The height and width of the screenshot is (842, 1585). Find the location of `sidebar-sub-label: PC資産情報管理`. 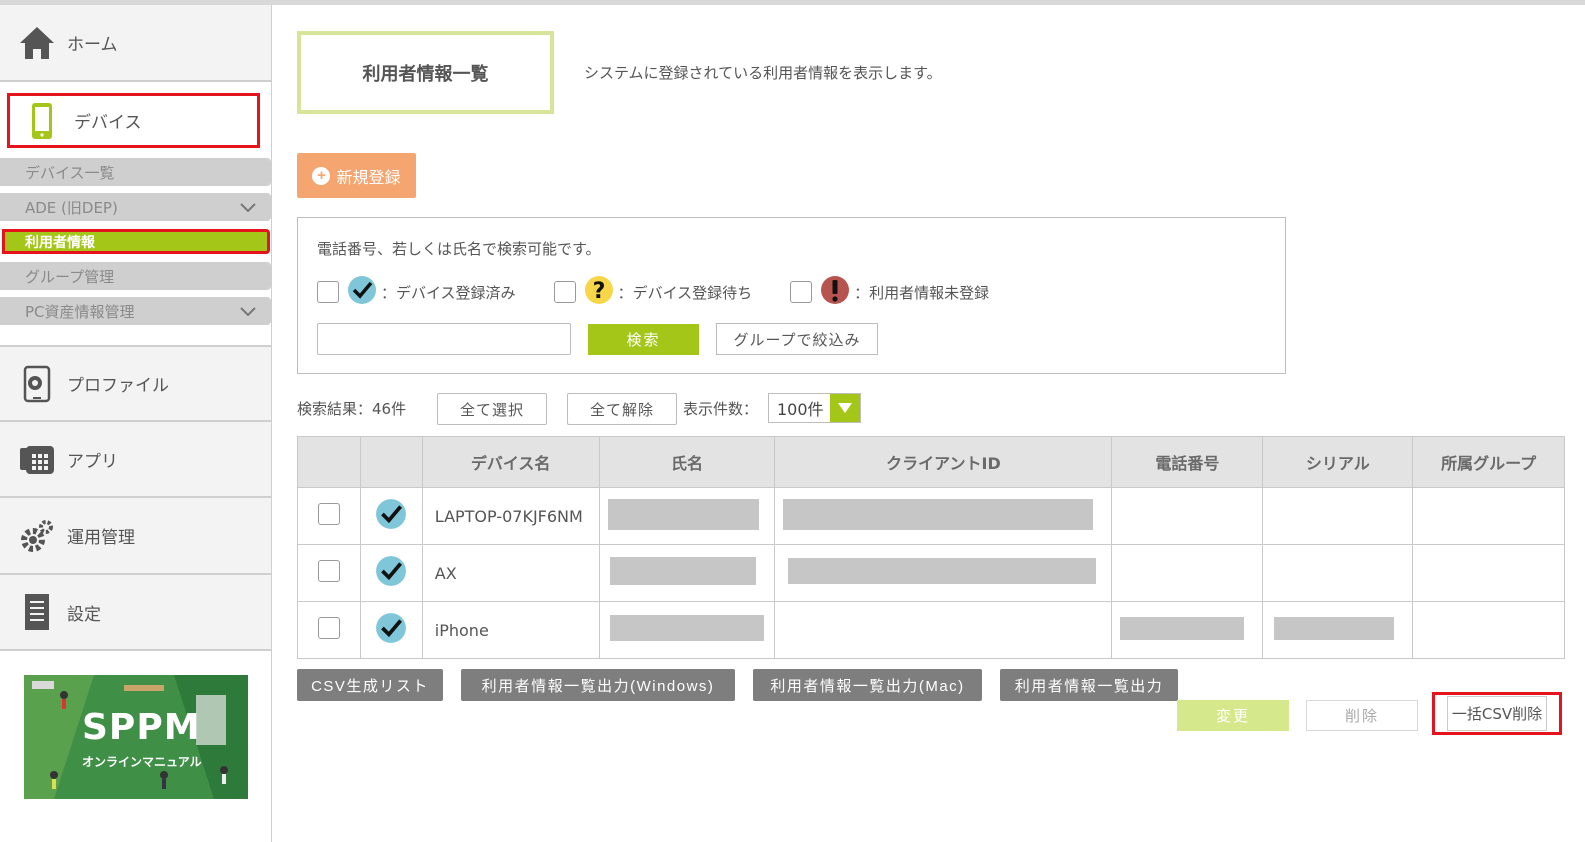

sidebar-sub-label: PC資産情報管理 is located at coordinates (80, 311).